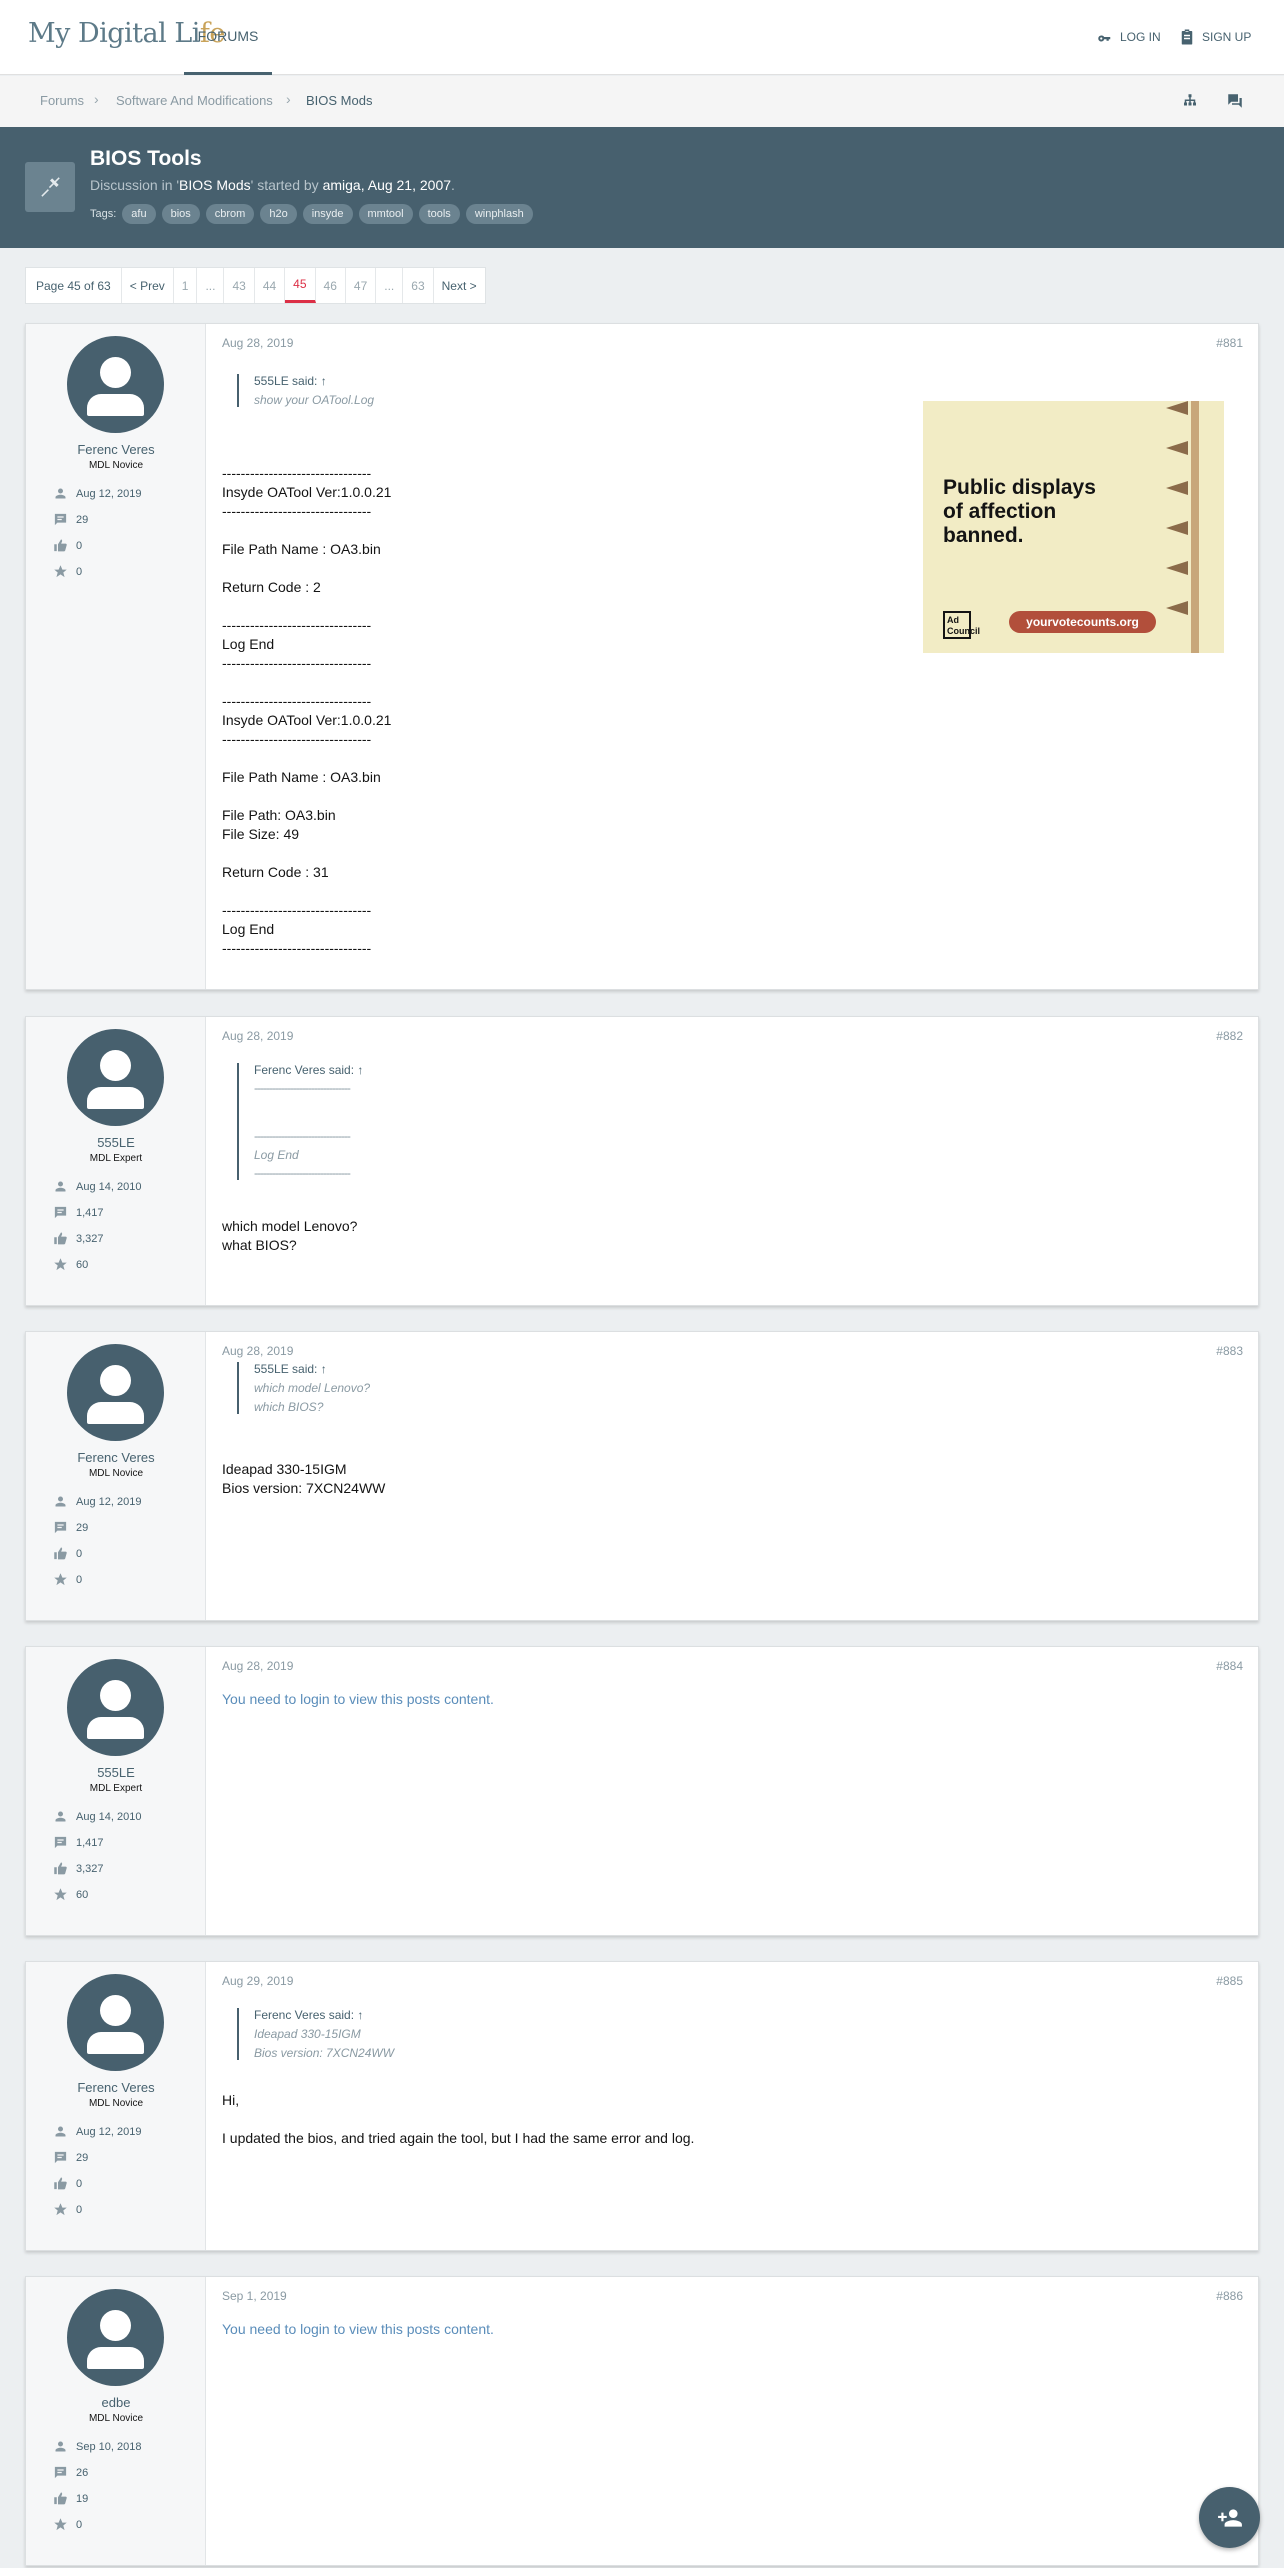  Describe the element at coordinates (439, 214) in the screenshot. I see `tag: tools` at that location.